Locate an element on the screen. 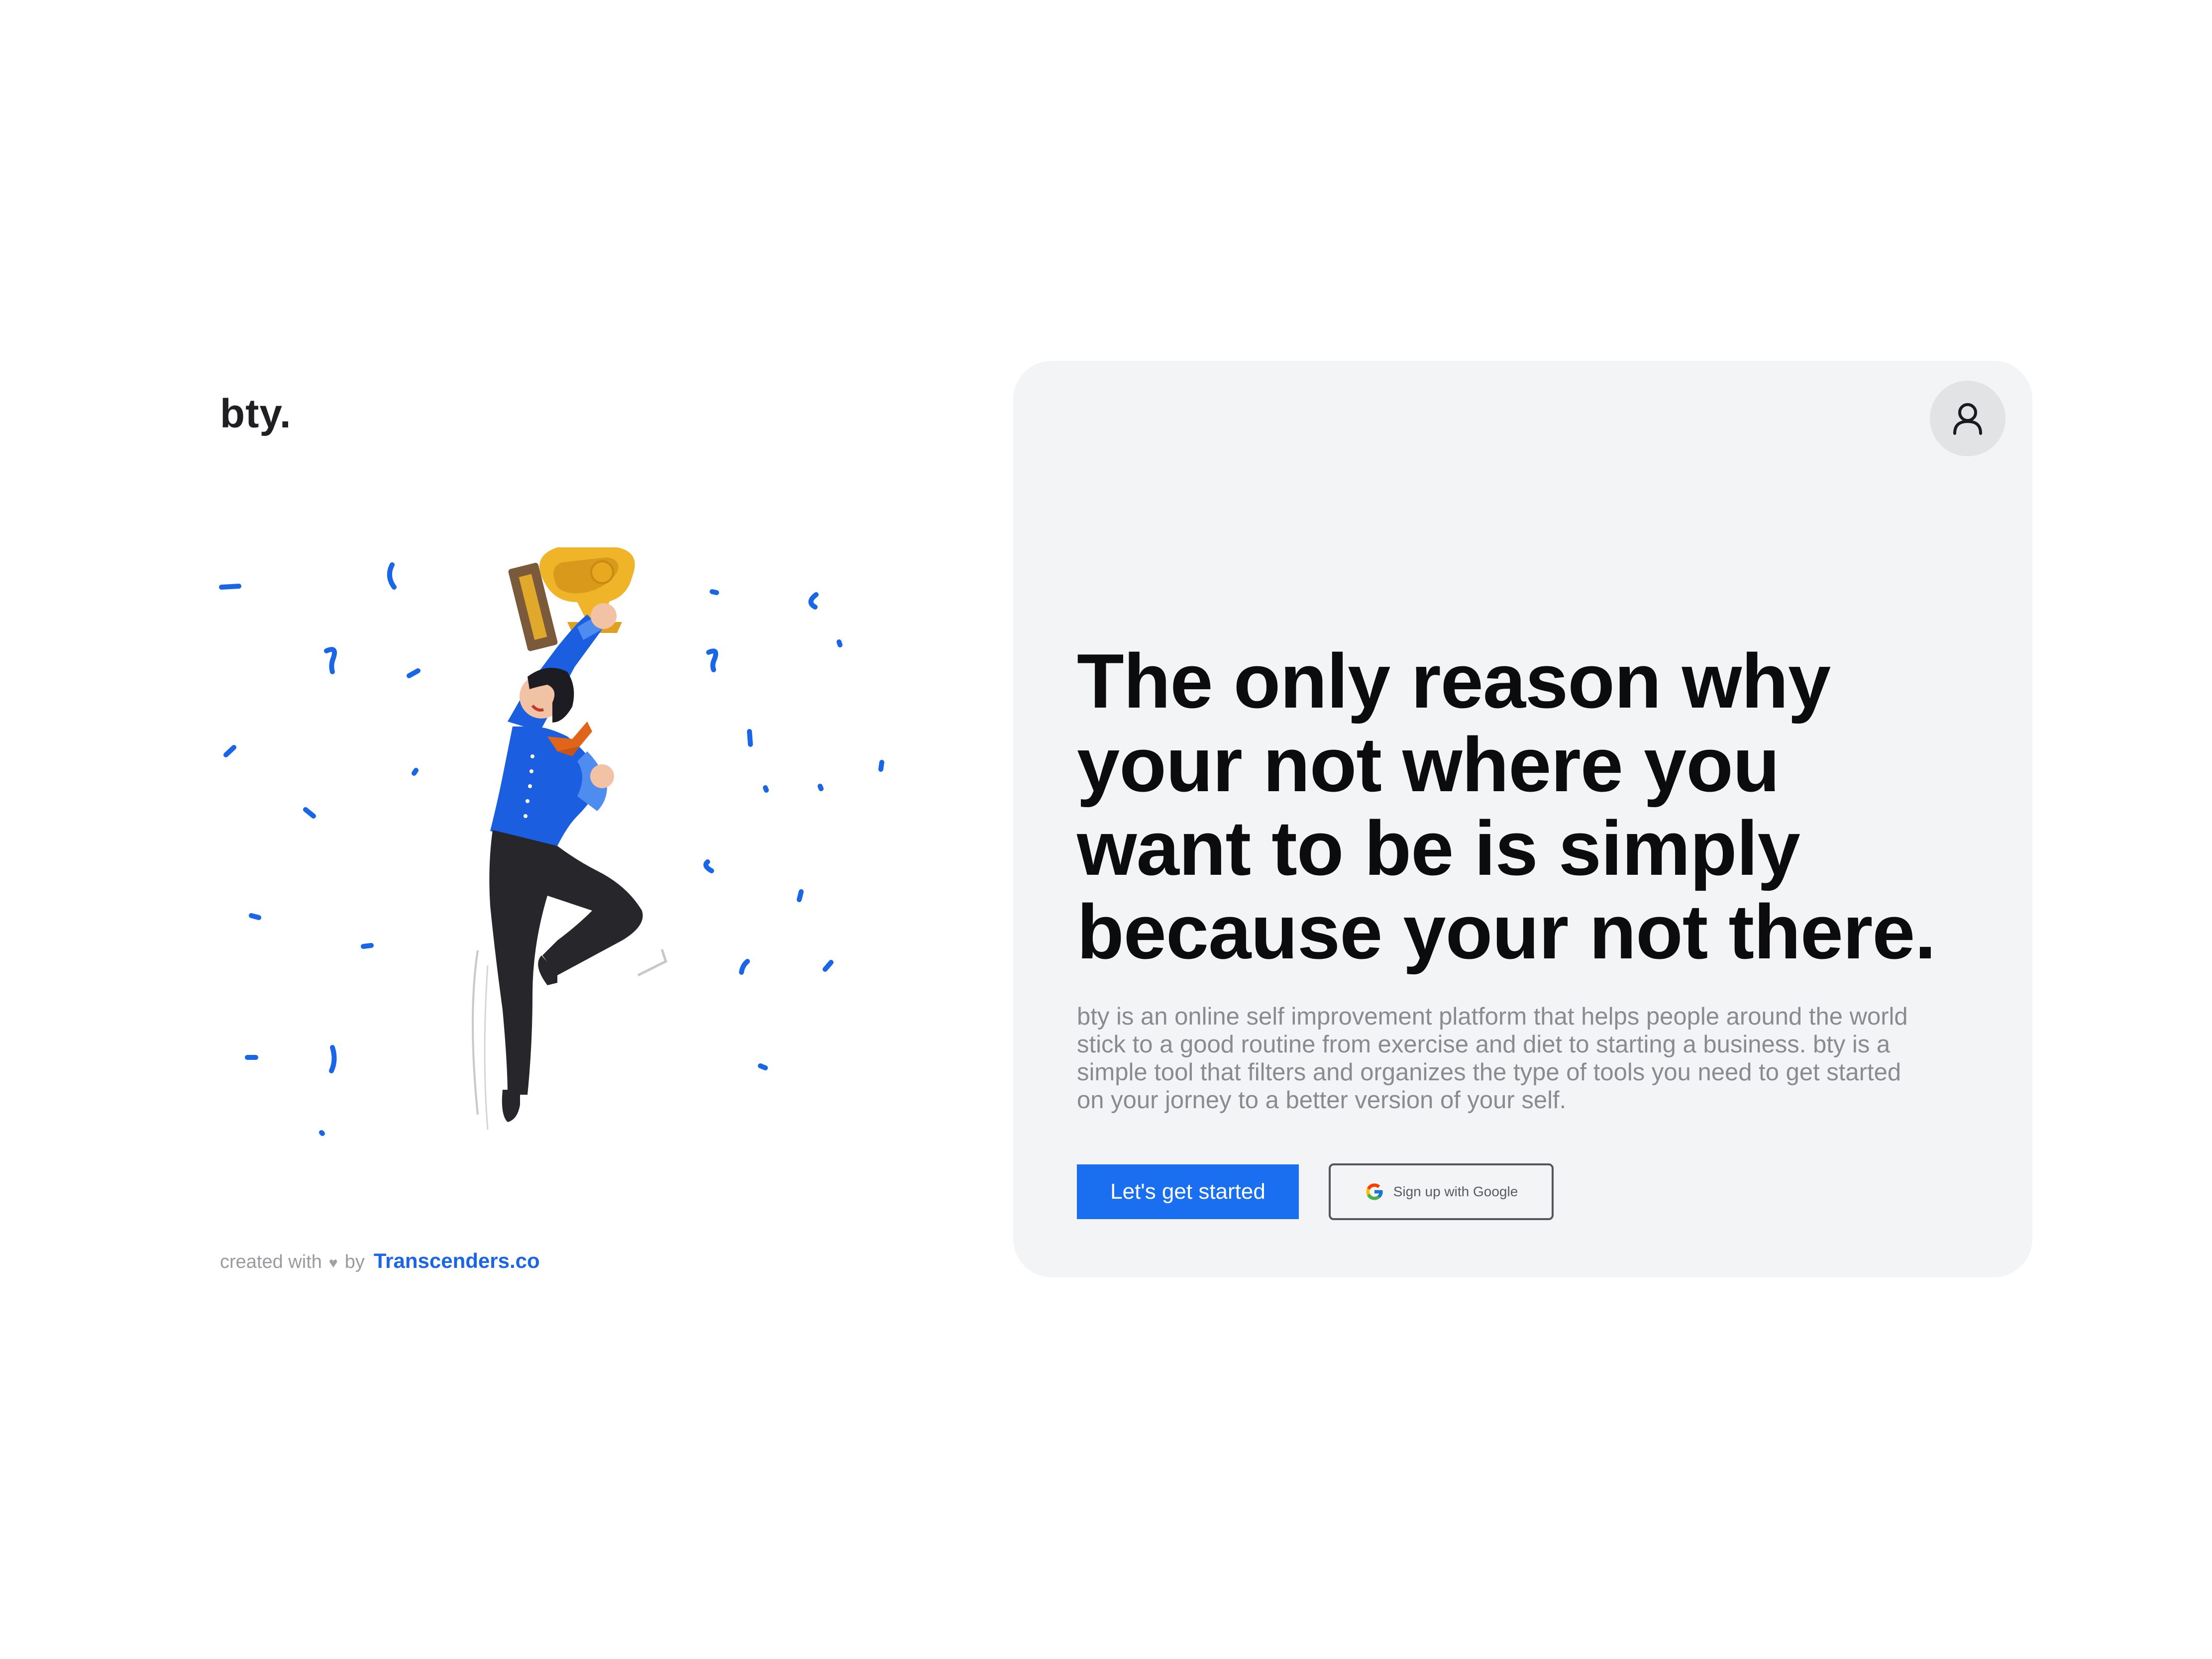 This screenshot has height=1659, width=2212. credit-link: Transcenders.co is located at coordinates (457, 1261).